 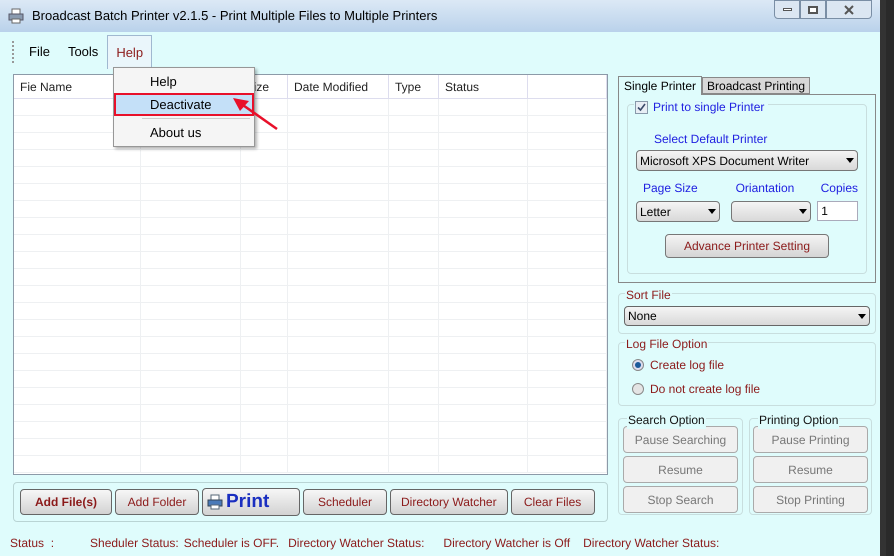 I want to click on status-text: Scheduler is OFF., so click(x=232, y=543).